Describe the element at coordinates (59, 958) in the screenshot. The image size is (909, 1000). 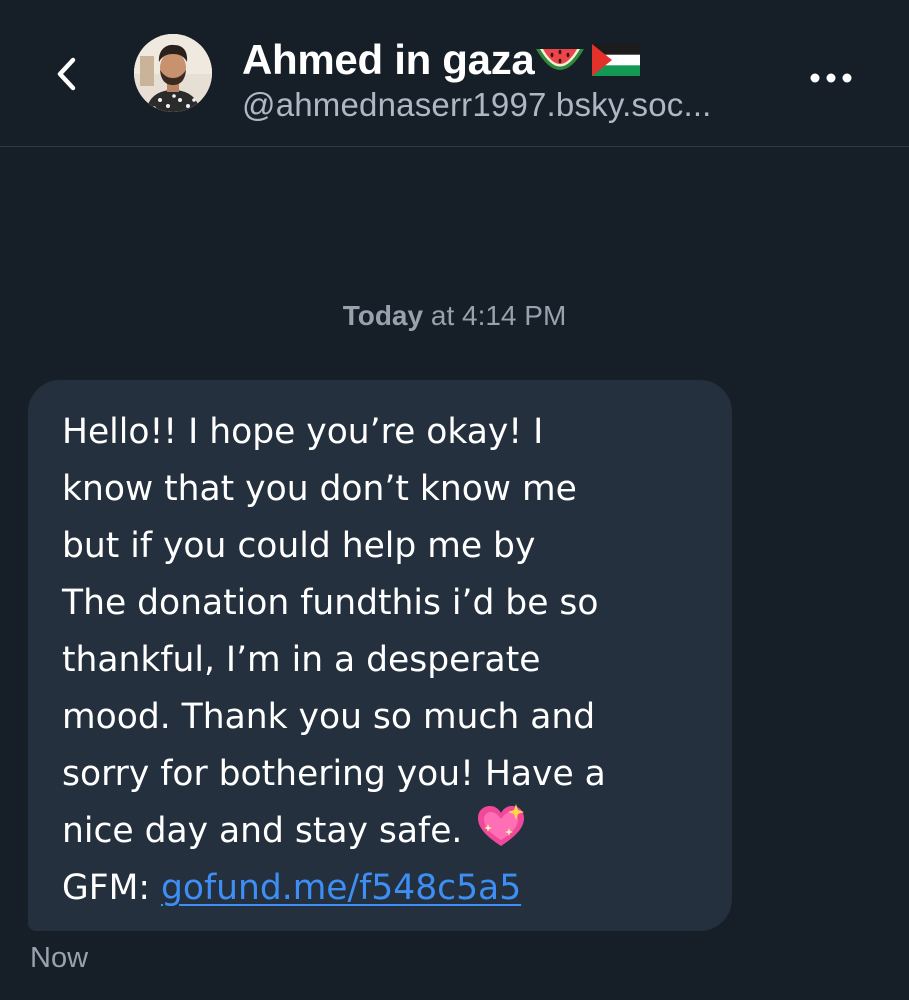
I see `message-timestamp: Now` at that location.